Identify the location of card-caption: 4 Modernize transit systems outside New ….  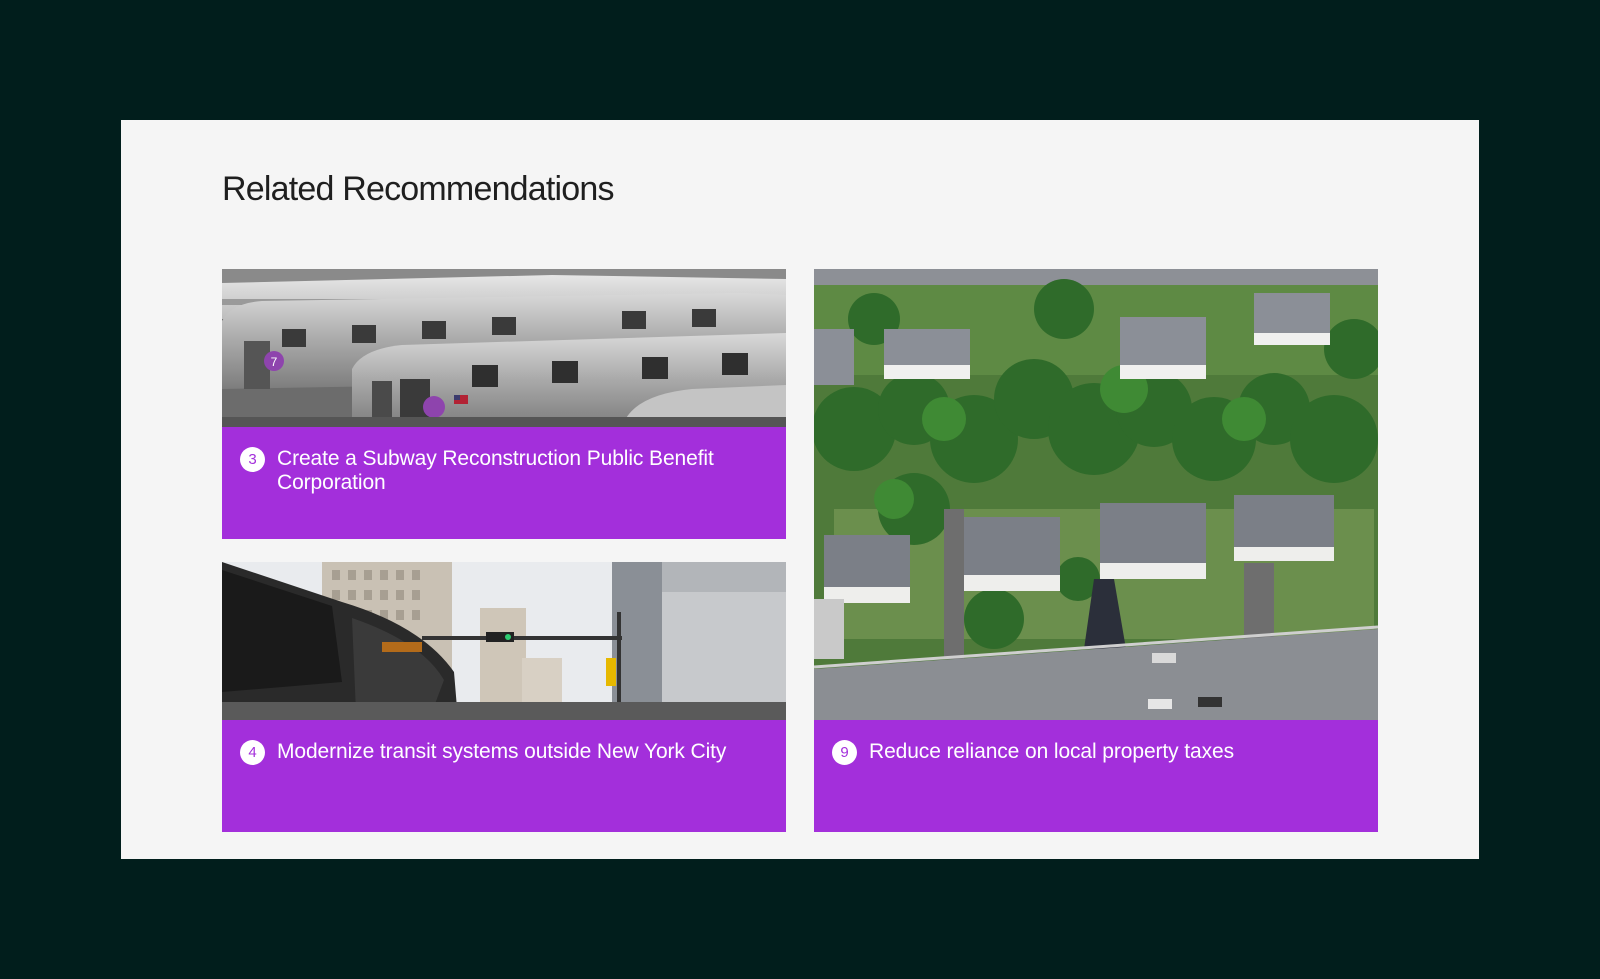
(504, 776).